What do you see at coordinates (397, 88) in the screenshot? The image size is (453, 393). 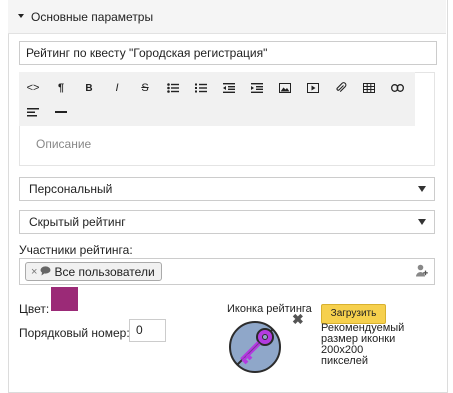 I see `link-icon` at bounding box center [397, 88].